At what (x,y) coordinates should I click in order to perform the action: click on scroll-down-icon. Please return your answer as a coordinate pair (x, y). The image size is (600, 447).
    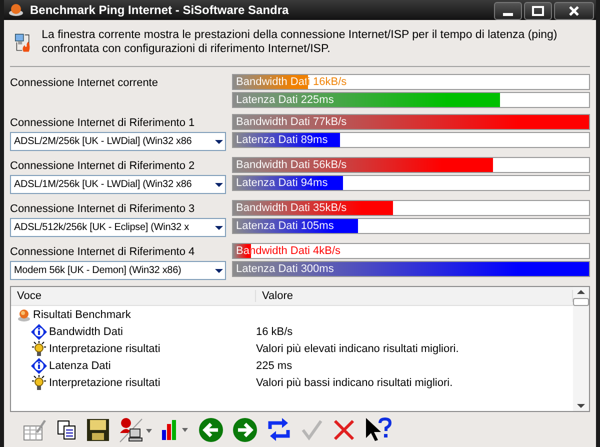
    Looking at the image, I should click on (581, 406).